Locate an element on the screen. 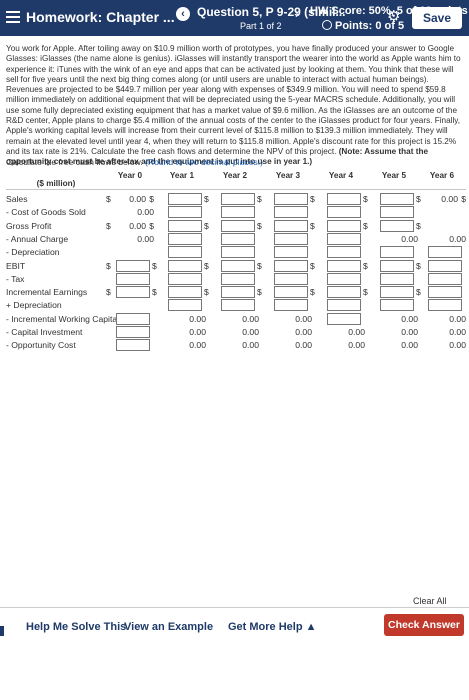 The width and height of the screenshot is (469, 700). get-more-help-button: Get More Help ▲ is located at coordinates (272, 627).